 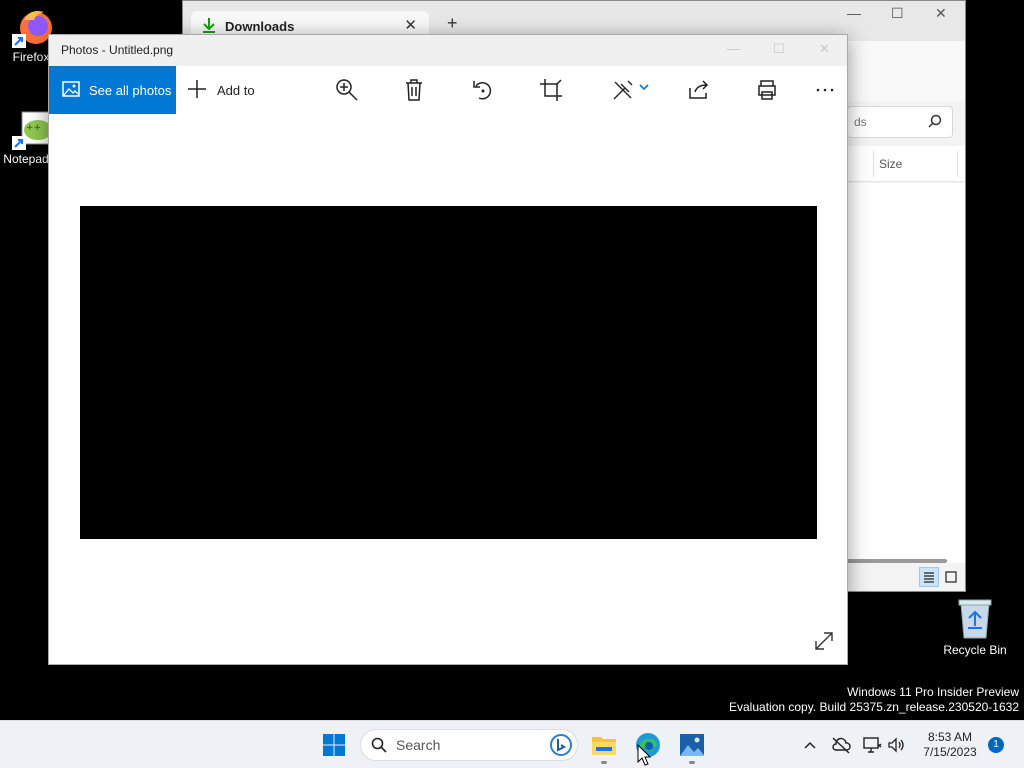 I want to click on cloud-offline-icon, so click(x=841, y=745).